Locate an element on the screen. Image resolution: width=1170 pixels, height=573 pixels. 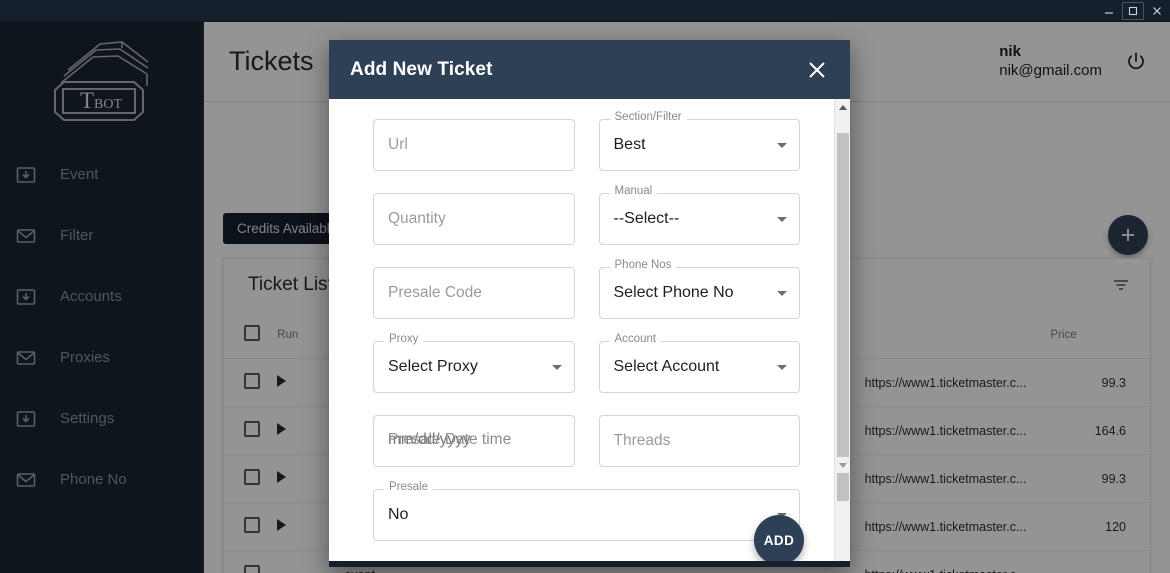
proxy-value: Select Proxy is located at coordinates (433, 366).